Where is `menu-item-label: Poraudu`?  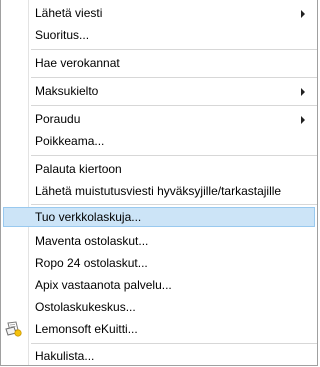 menu-item-label: Poraudu is located at coordinates (58, 119).